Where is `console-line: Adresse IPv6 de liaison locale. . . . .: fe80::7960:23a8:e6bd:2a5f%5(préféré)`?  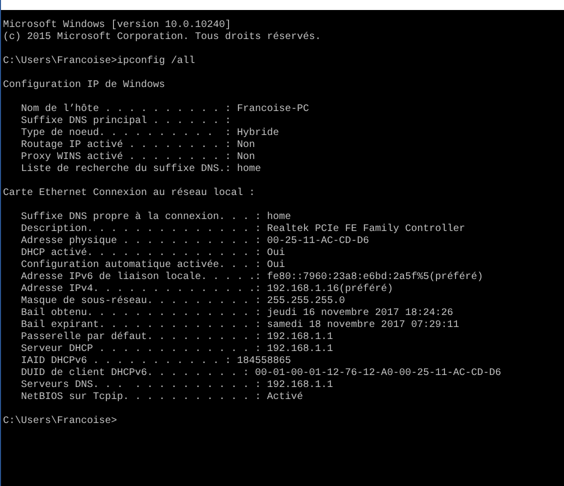 console-line: Adresse IPv6 de liaison locale. . . . .: fe80::7960:23a8:e6bd:2a5f%5(préféré) is located at coordinates (252, 277).